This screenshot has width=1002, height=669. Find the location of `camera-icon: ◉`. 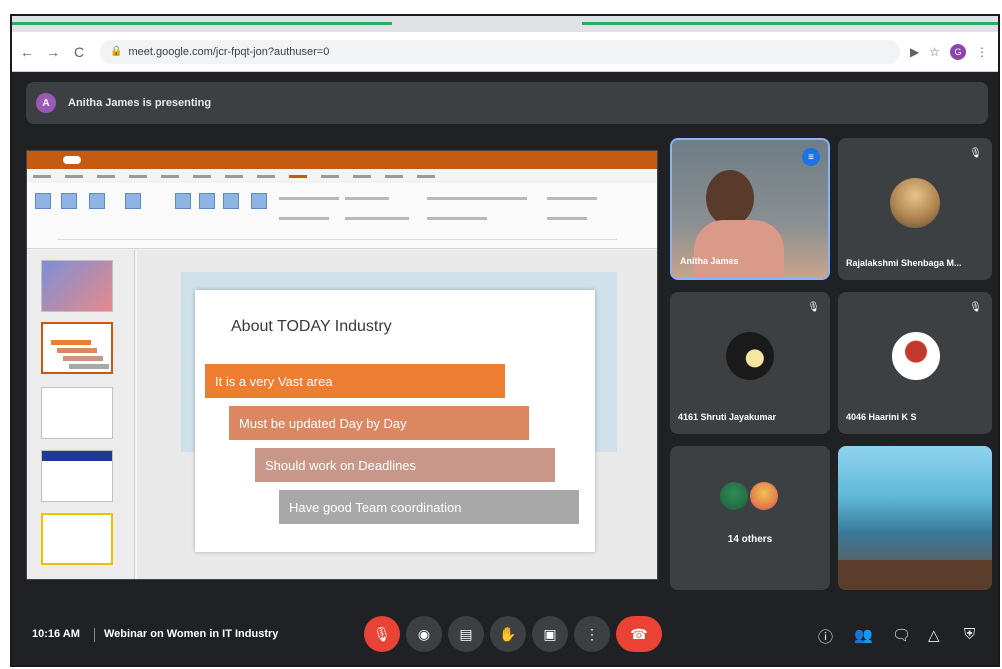

camera-icon: ◉ is located at coordinates (424, 633).